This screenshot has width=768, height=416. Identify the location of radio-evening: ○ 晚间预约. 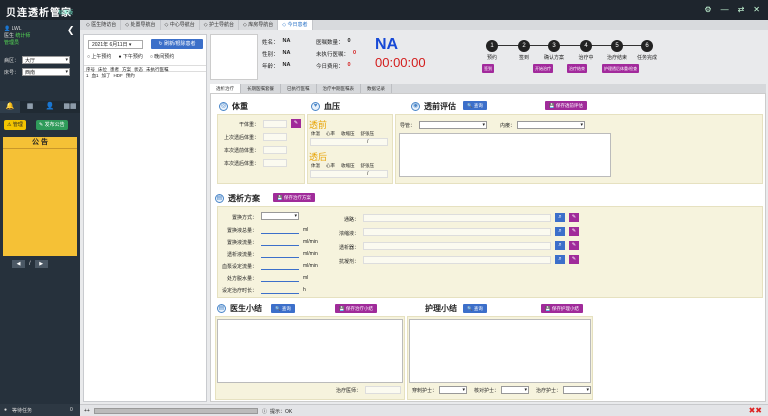
(162, 56).